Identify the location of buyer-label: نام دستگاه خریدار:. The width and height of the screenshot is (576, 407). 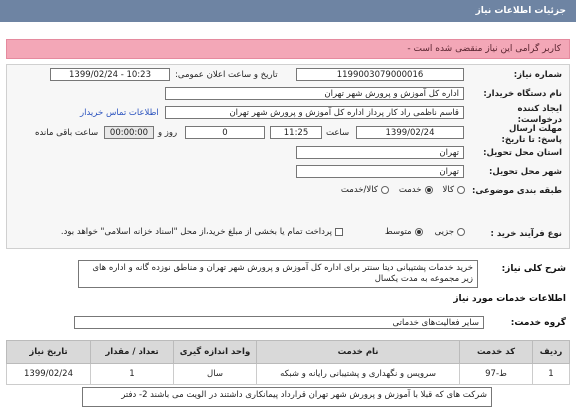
(522, 94).